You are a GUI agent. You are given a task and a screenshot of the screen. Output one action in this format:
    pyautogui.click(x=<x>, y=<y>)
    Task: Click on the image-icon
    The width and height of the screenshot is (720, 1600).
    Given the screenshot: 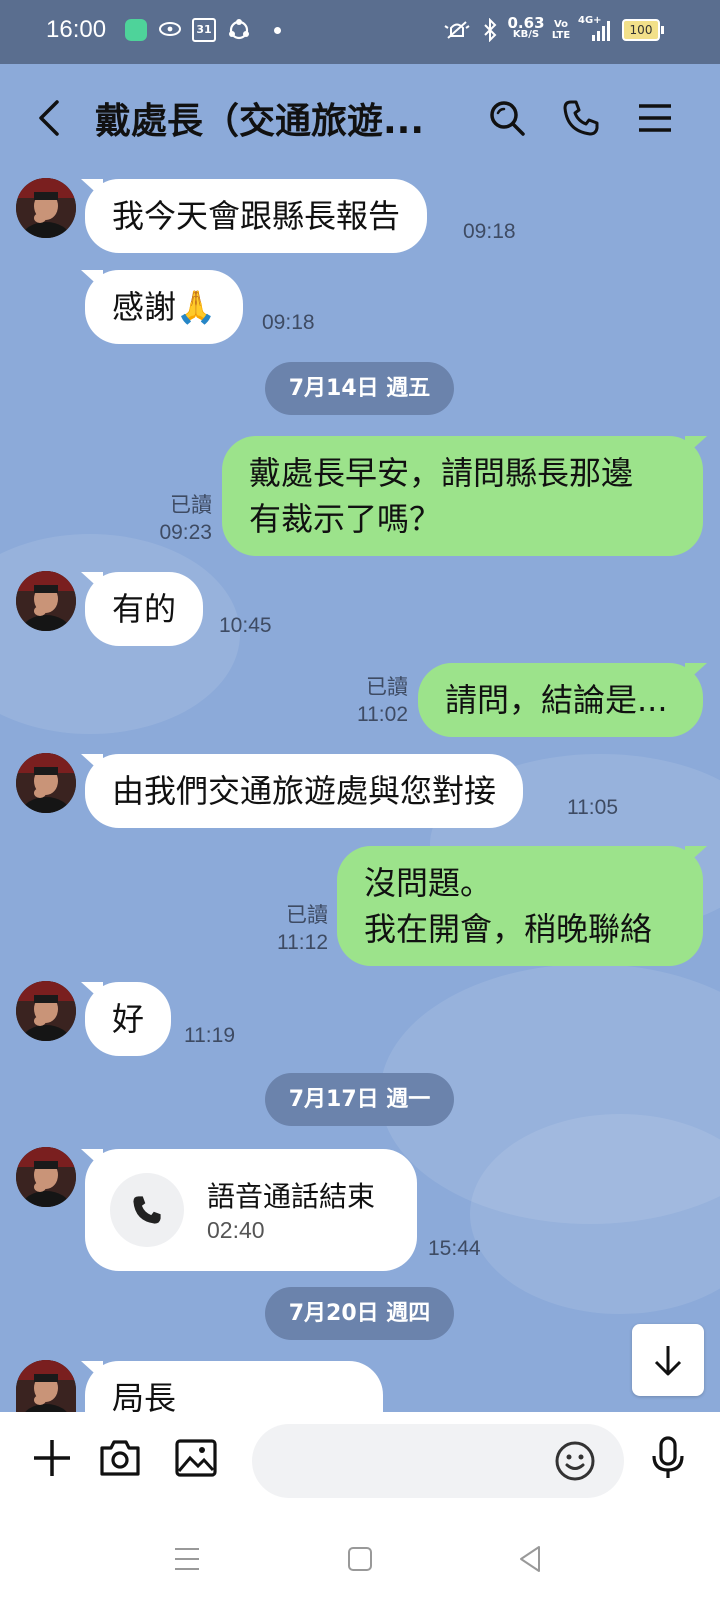 What is the action you would take?
    pyautogui.click(x=196, y=1458)
    